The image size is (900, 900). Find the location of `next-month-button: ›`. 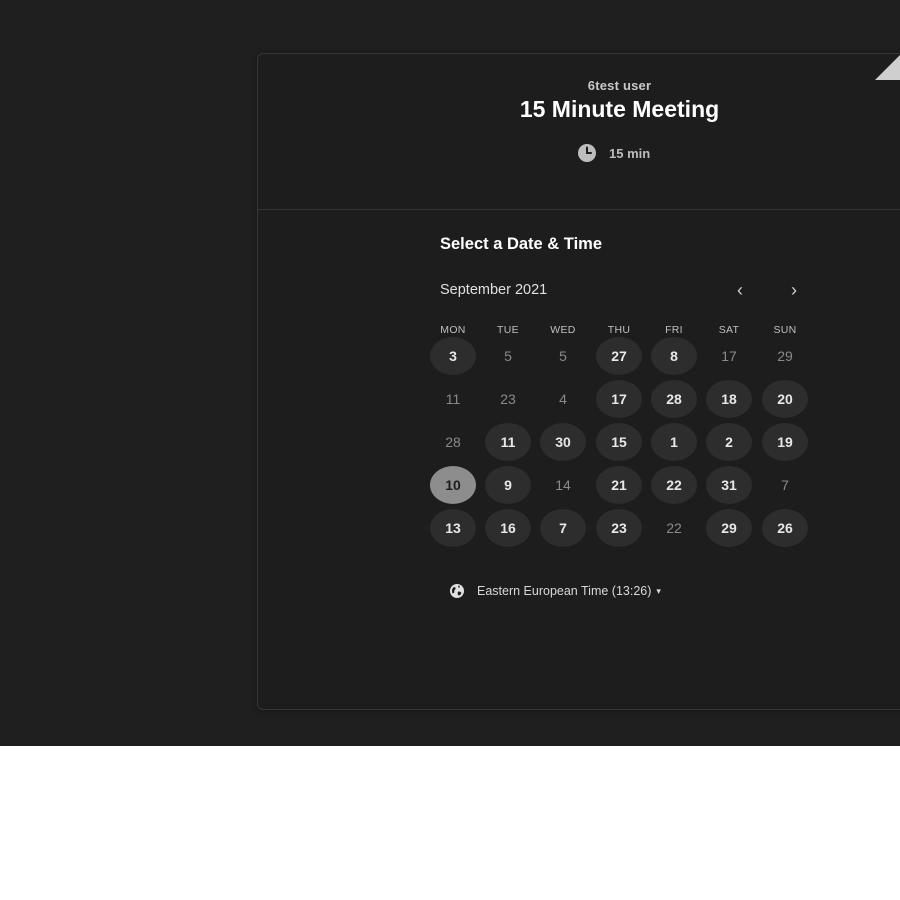

next-month-button: › is located at coordinates (794, 290).